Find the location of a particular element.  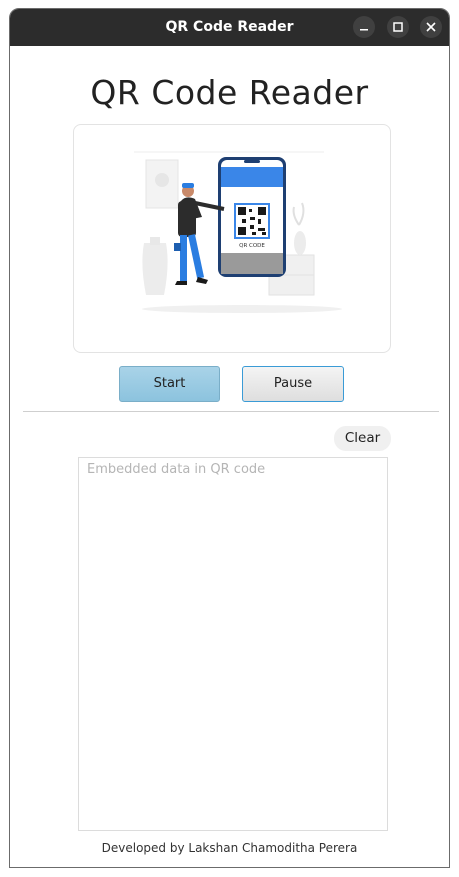

window-title: QR Code Reader is located at coordinates (229, 27).